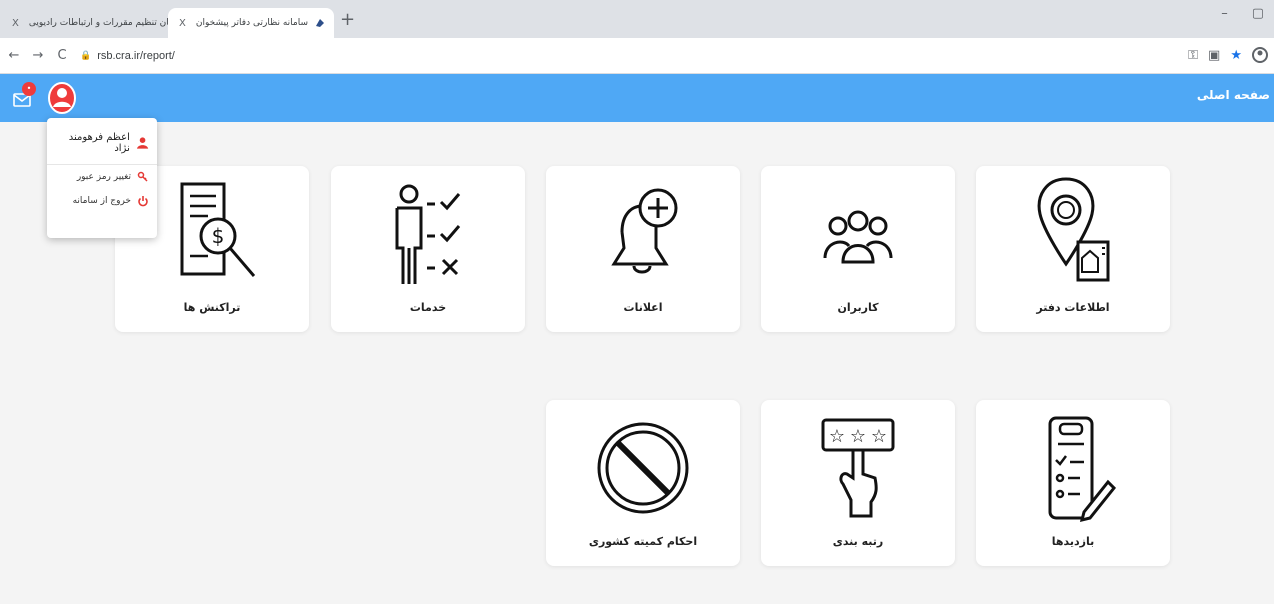 The width and height of the screenshot is (1274, 604). I want to click on tab-title: سامانه نظارتی دفاتر پیشخوان, so click(251, 23).